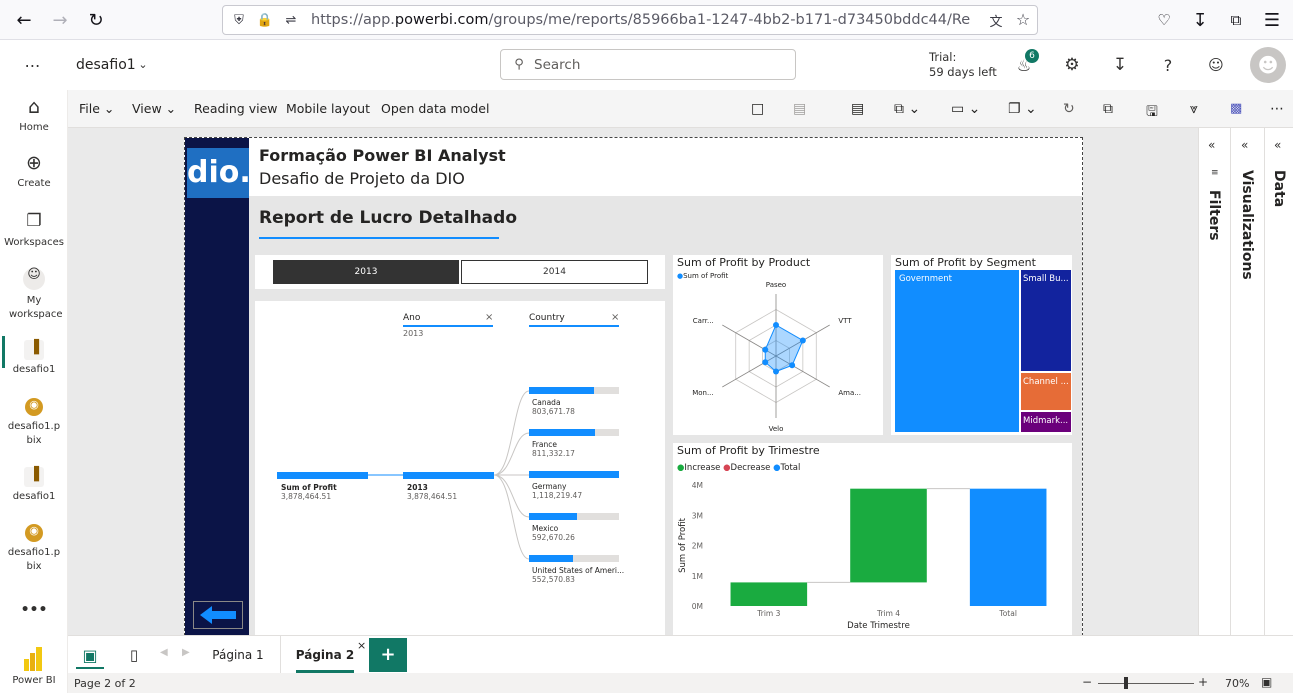 The width and height of the screenshot is (1293, 693). I want to click on copy-icon: ⧉, so click(1108, 109).